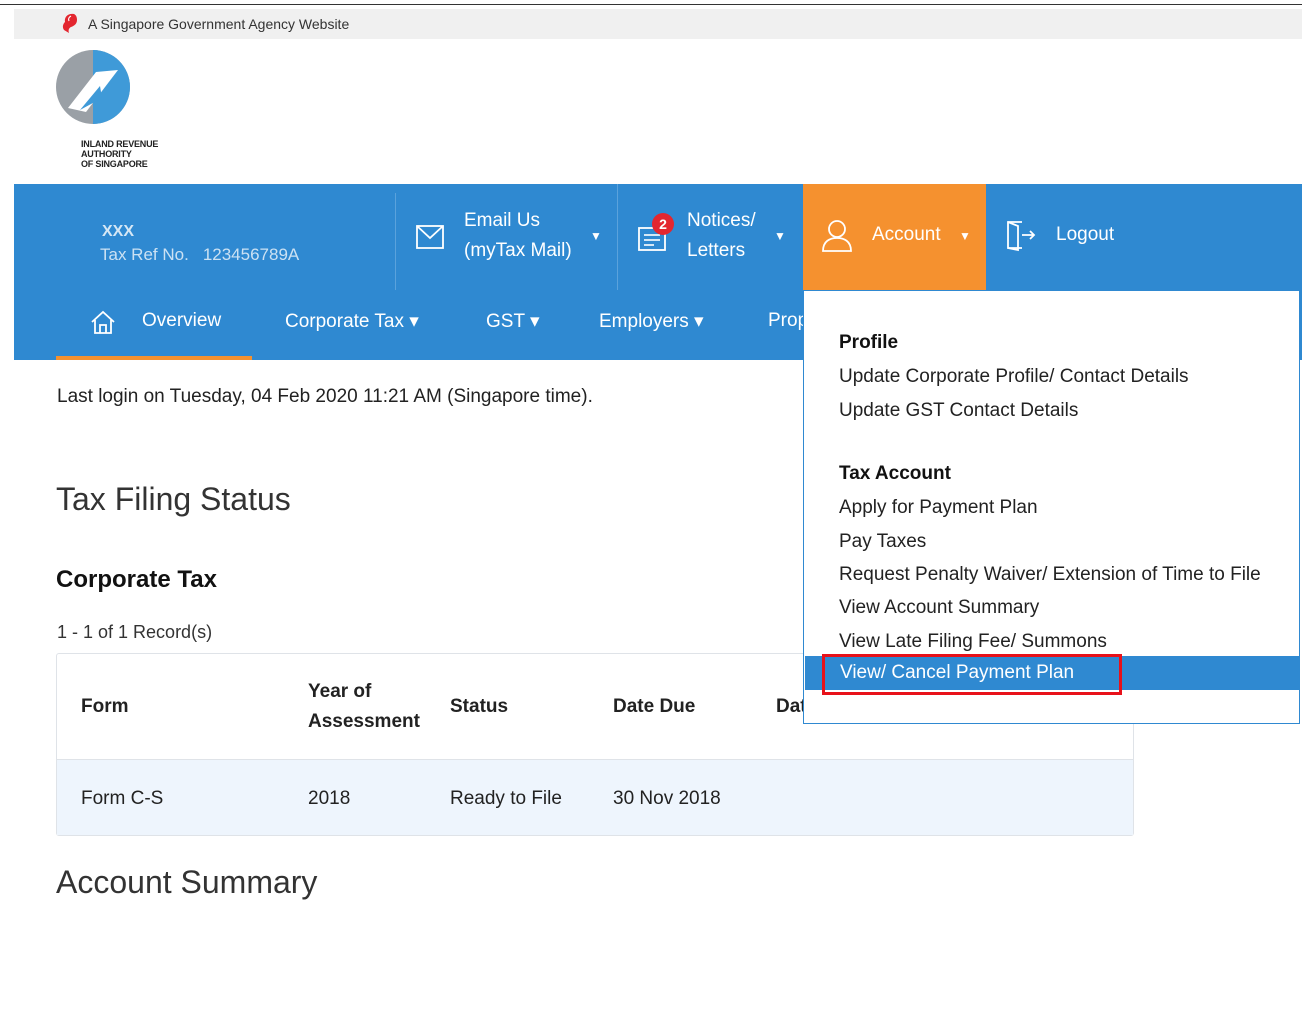 Image resolution: width=1302 pixels, height=1021 pixels. What do you see at coordinates (154, 358) in the screenshot?
I see `active-tab-indicator` at bounding box center [154, 358].